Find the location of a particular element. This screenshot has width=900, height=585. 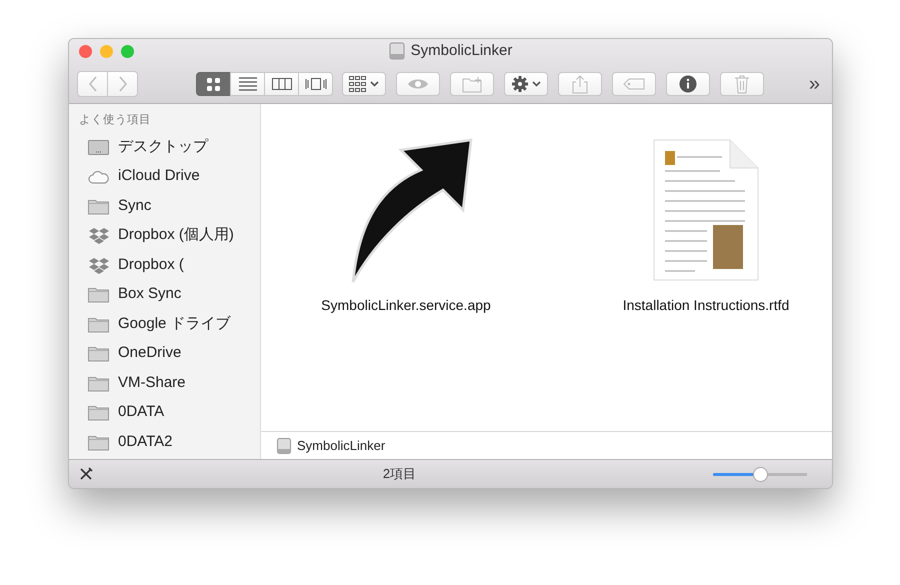

cover-flow-icon is located at coordinates (315, 84).